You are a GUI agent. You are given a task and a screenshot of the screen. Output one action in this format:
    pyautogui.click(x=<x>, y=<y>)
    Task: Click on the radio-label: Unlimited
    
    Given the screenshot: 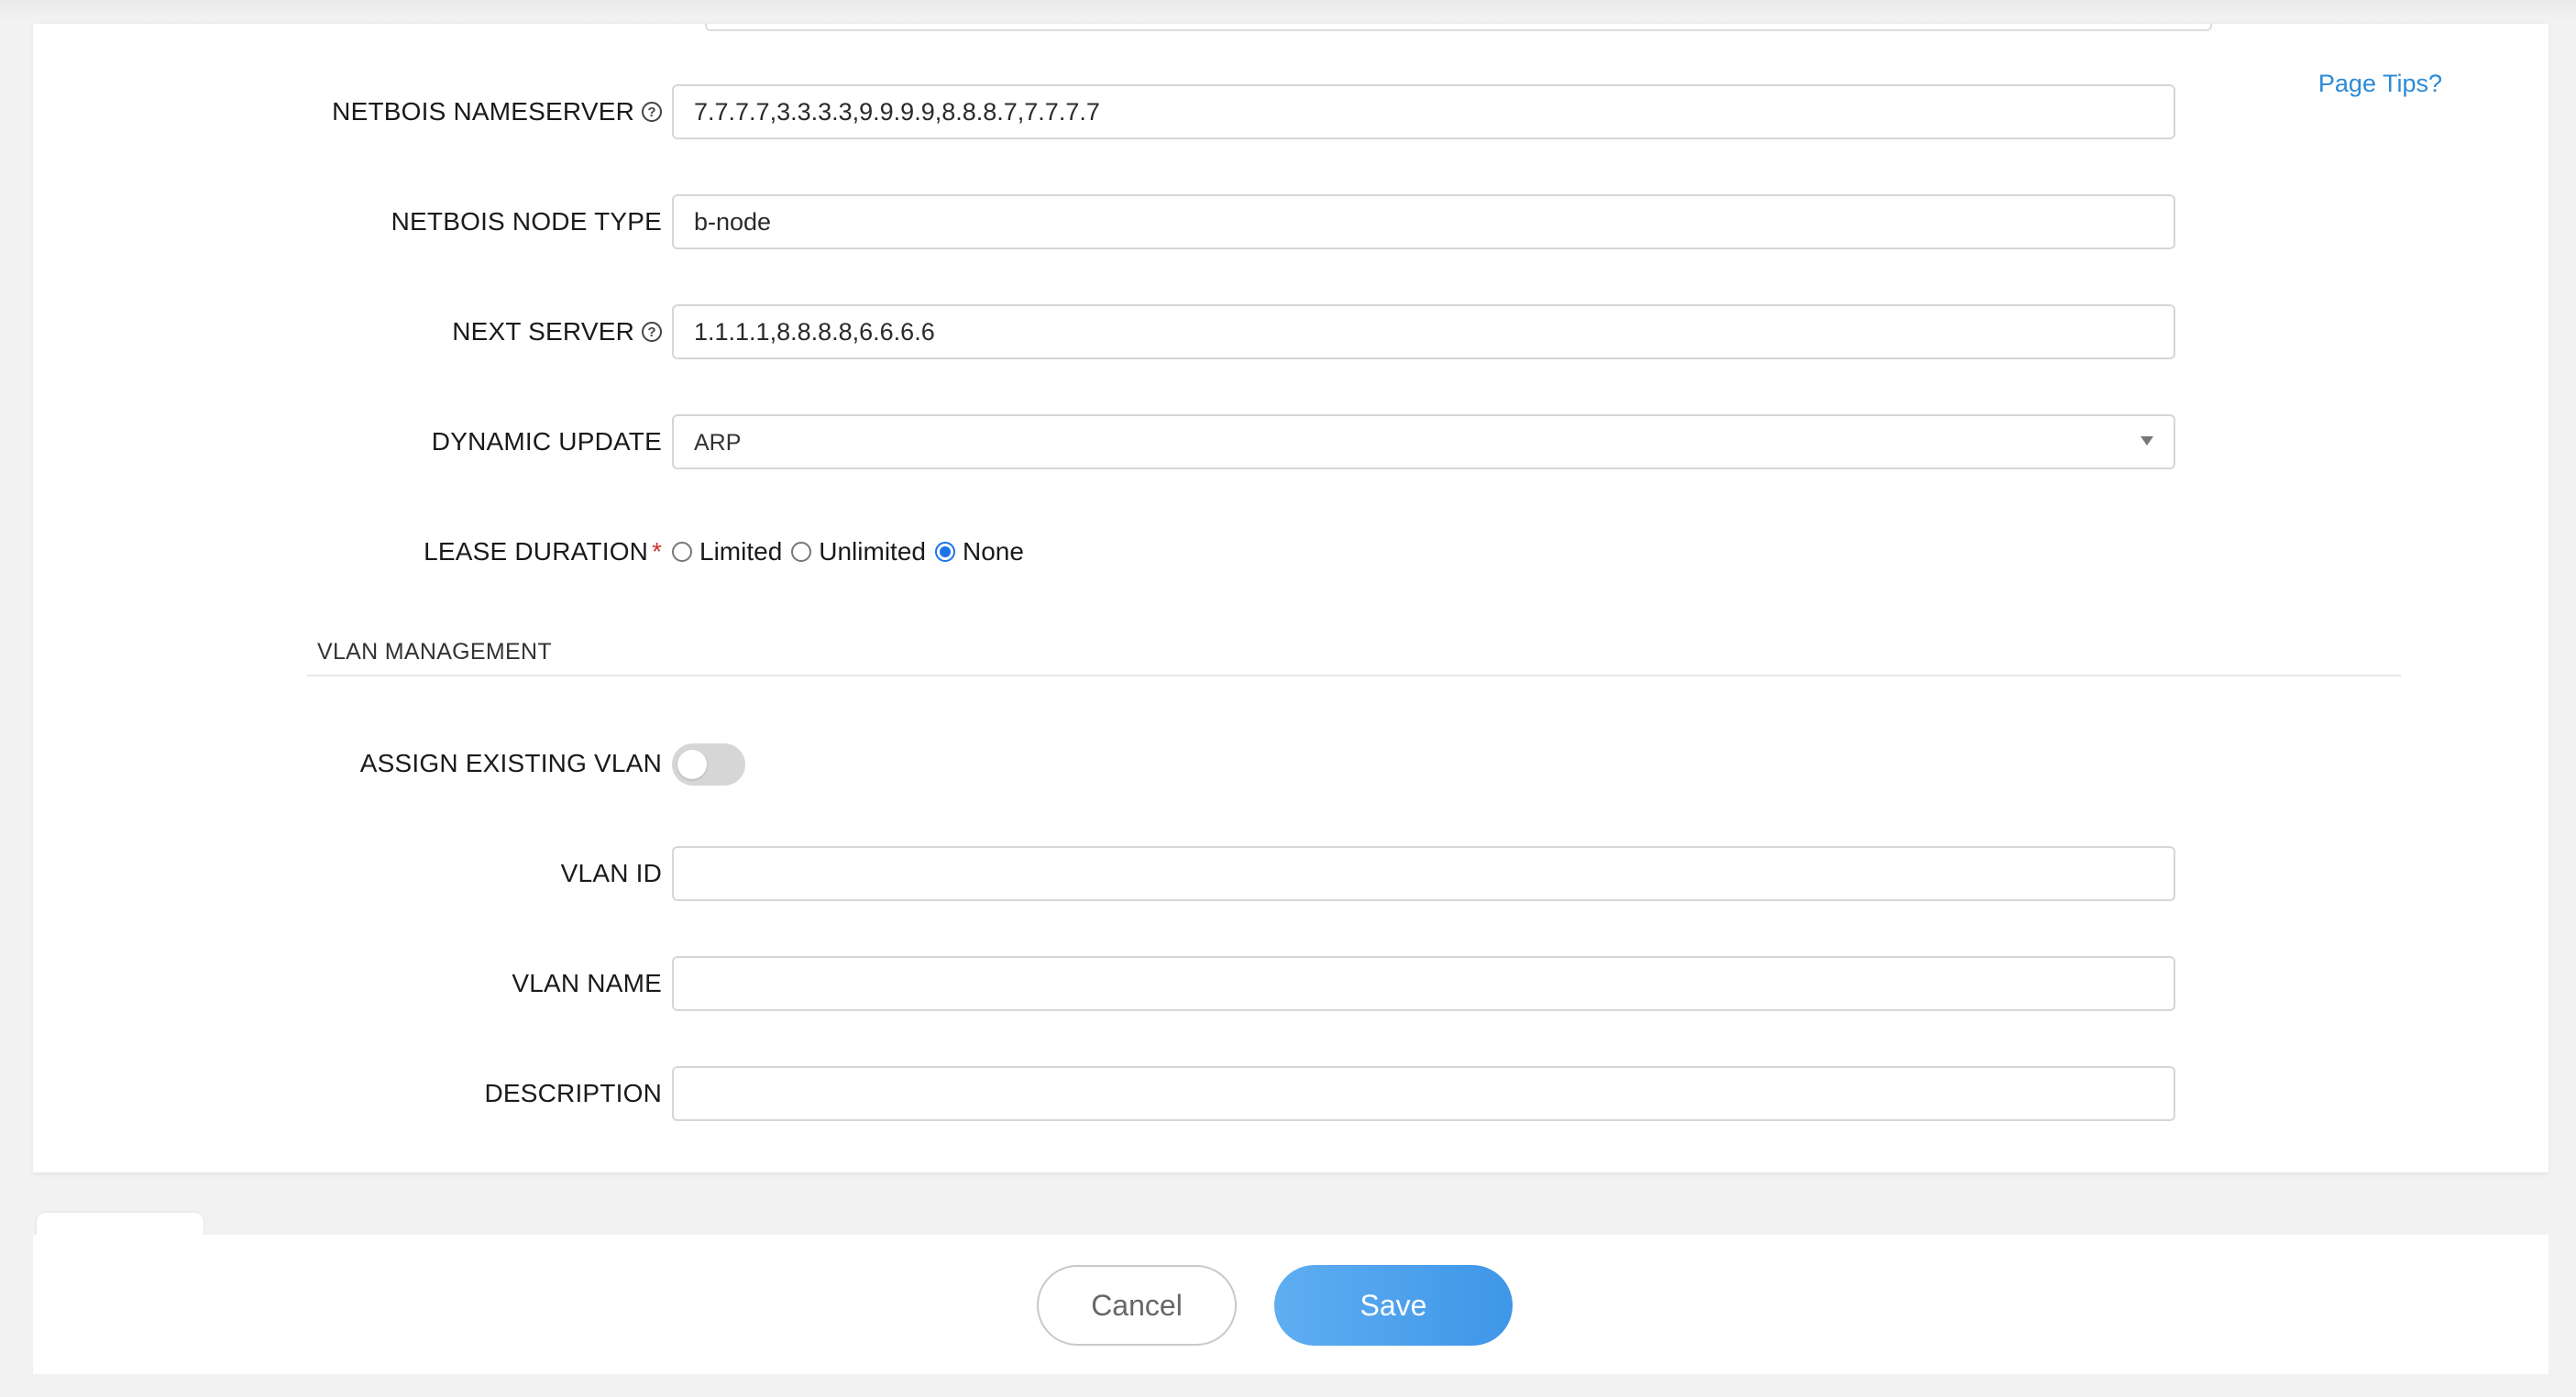 What is the action you would take?
    pyautogui.click(x=873, y=551)
    